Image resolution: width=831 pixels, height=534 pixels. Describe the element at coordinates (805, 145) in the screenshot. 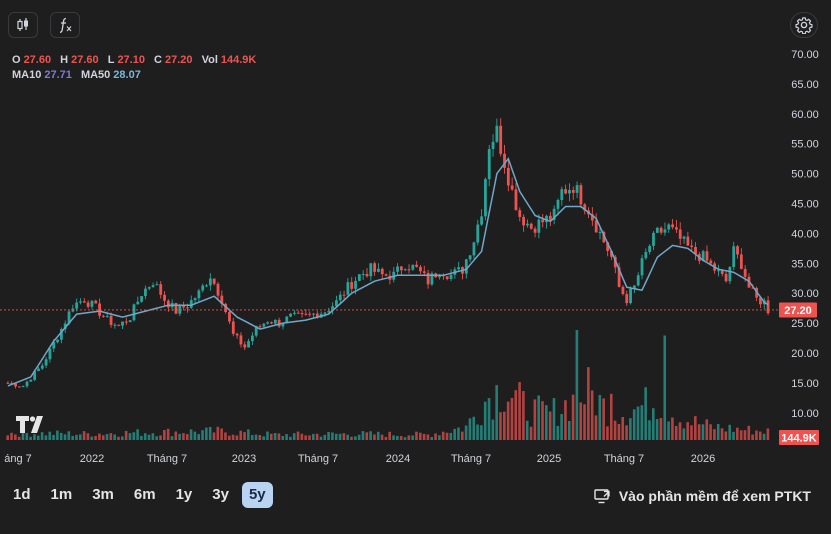

I see `y-tick-label: 55.00` at that location.